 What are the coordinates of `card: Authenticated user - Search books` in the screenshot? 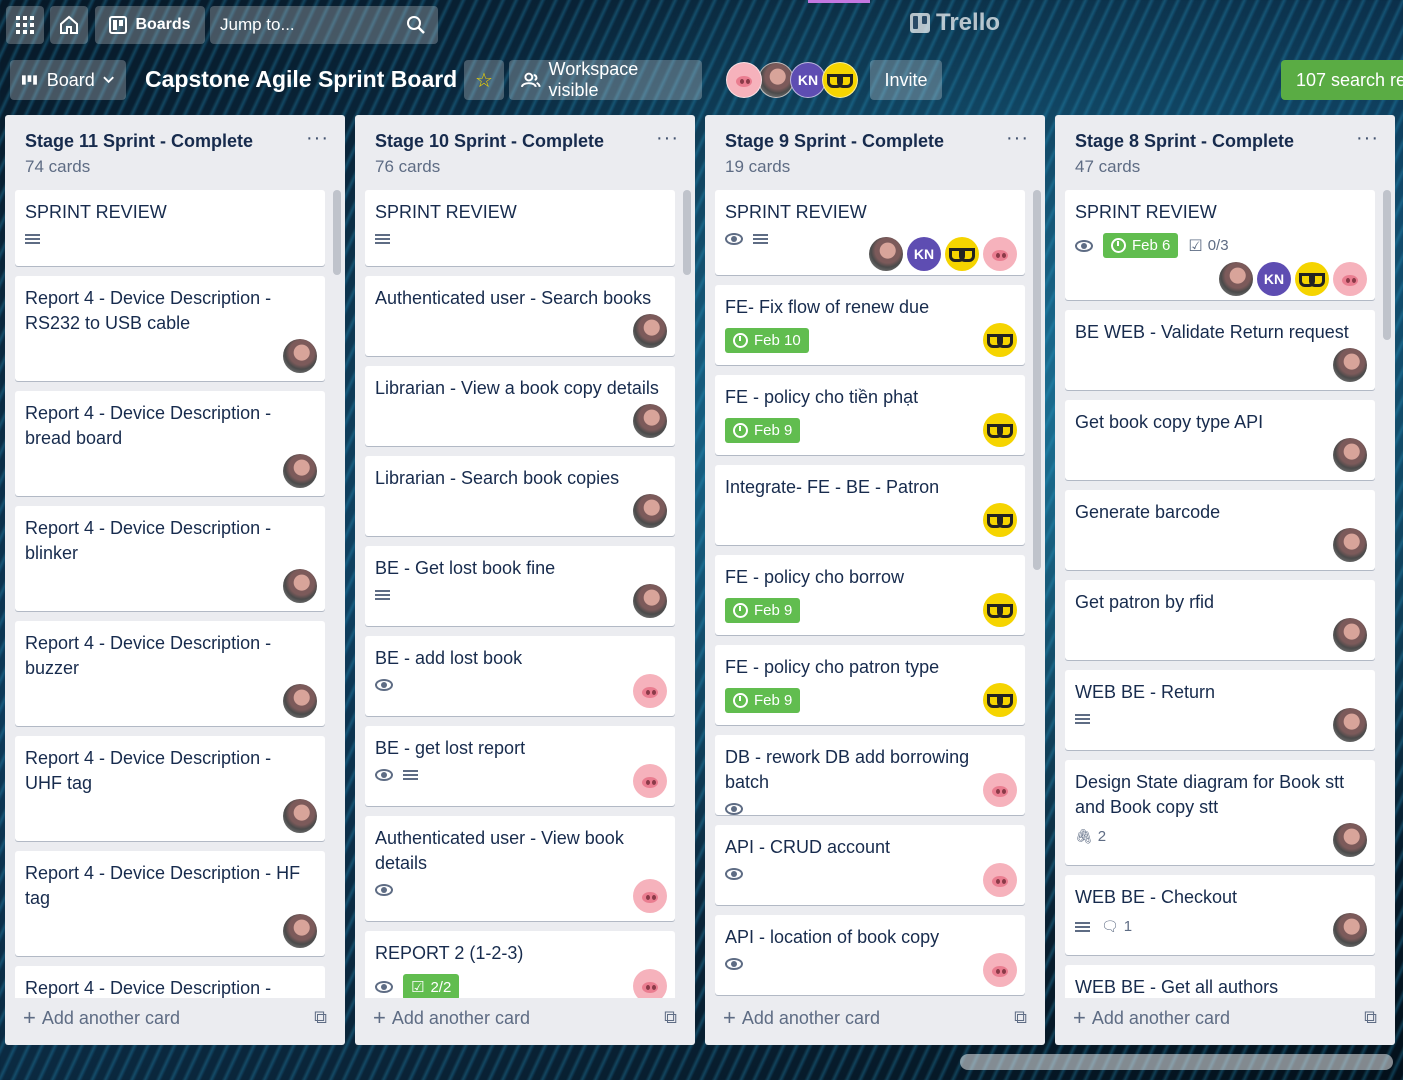 It's located at (520, 316).